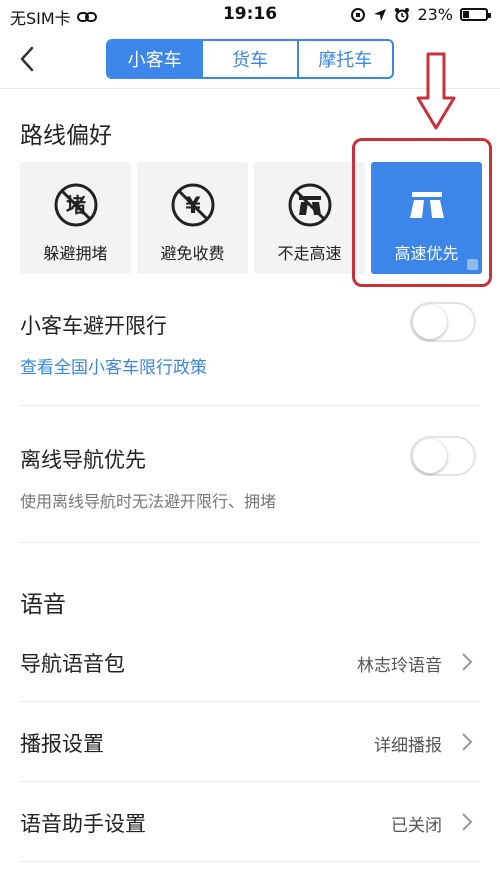 The height and width of the screenshot is (889, 500). Describe the element at coordinates (156, 59) in the screenshot. I see `tab-car: 小客车` at that location.